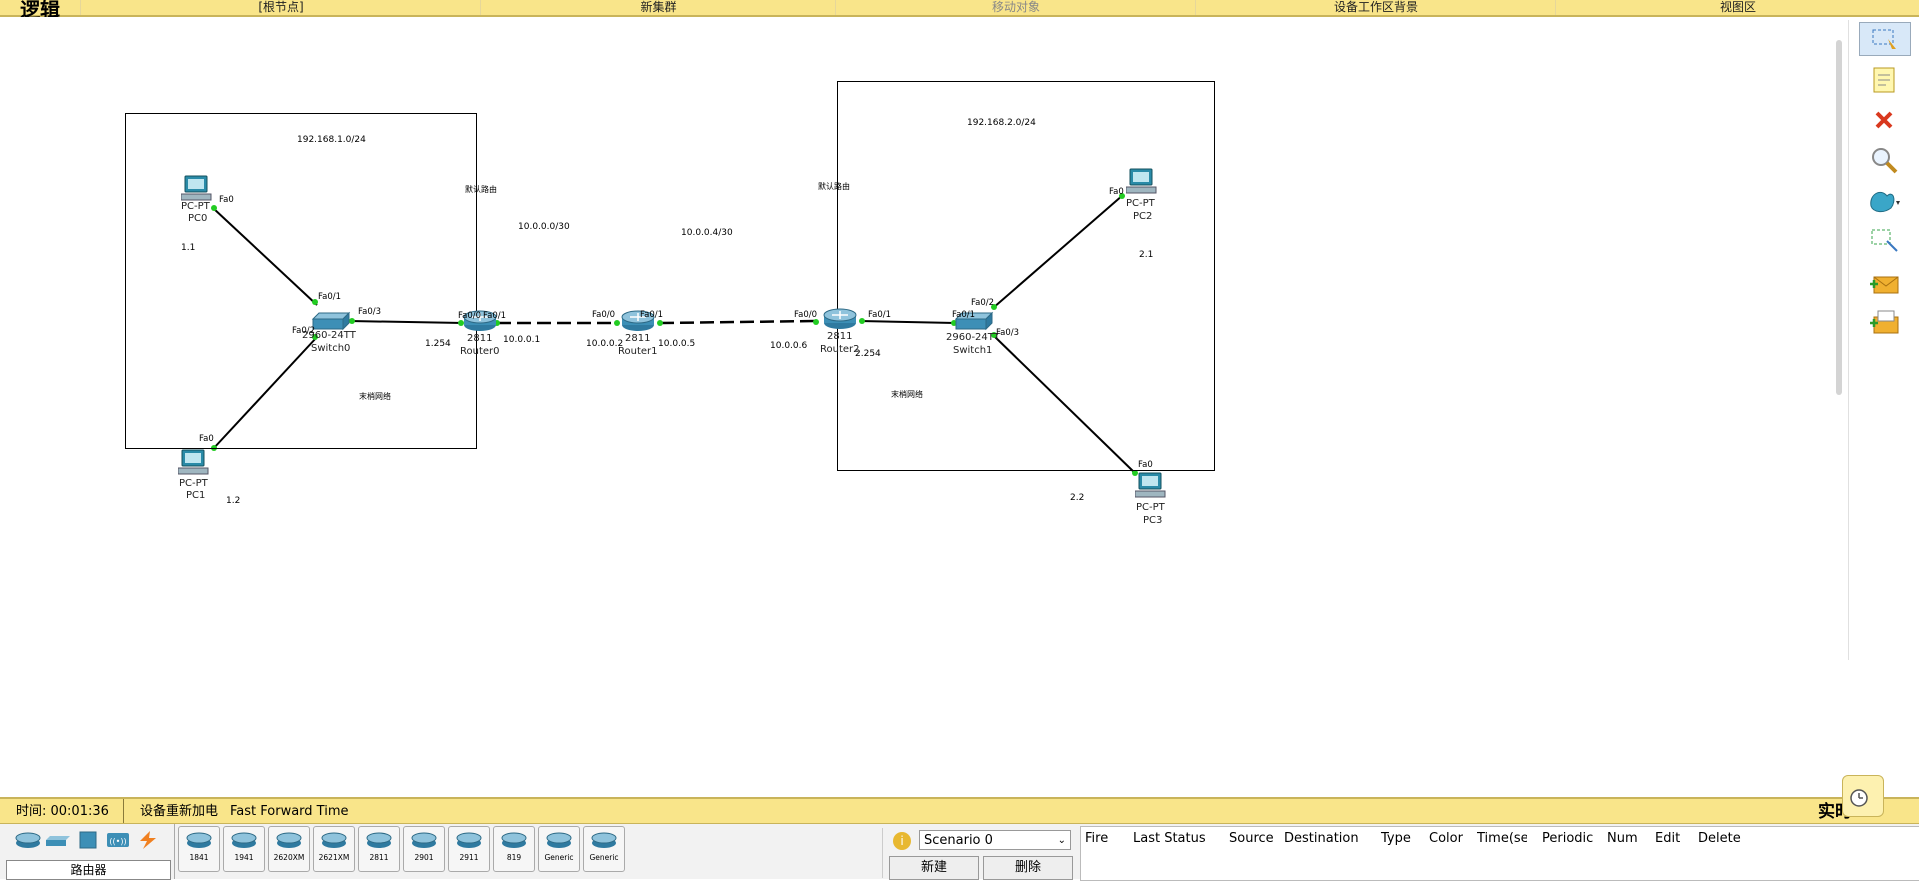 The height and width of the screenshot is (881, 1919). What do you see at coordinates (28, 841) in the screenshot?
I see `router-category-icon` at bounding box center [28, 841].